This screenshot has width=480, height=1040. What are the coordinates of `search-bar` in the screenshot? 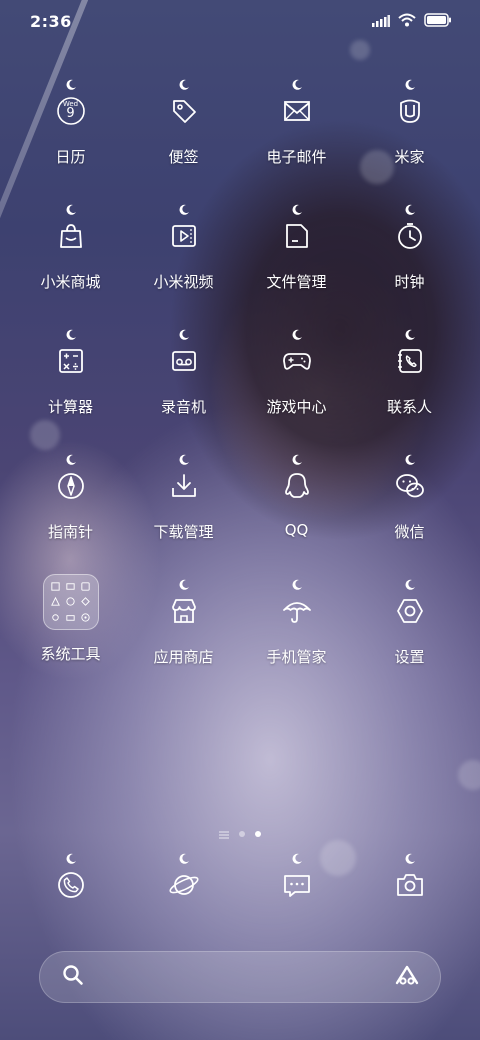 It's located at (240, 977).